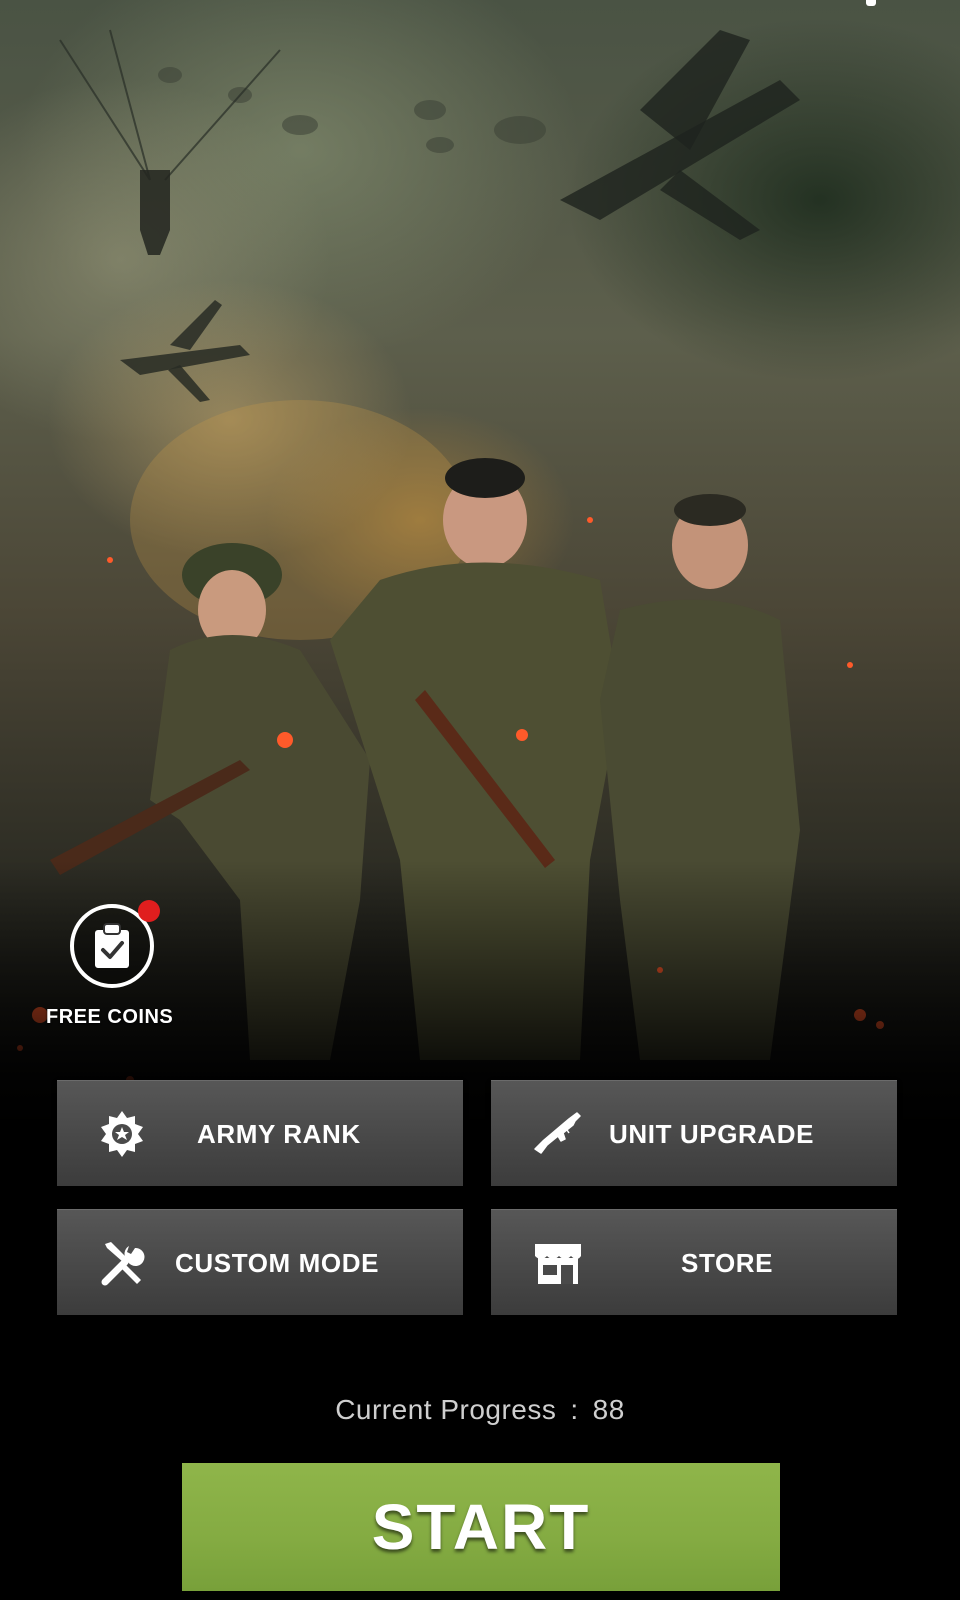 This screenshot has width=960, height=1600. I want to click on army-rank-label: ARMY RANK, so click(279, 1134).